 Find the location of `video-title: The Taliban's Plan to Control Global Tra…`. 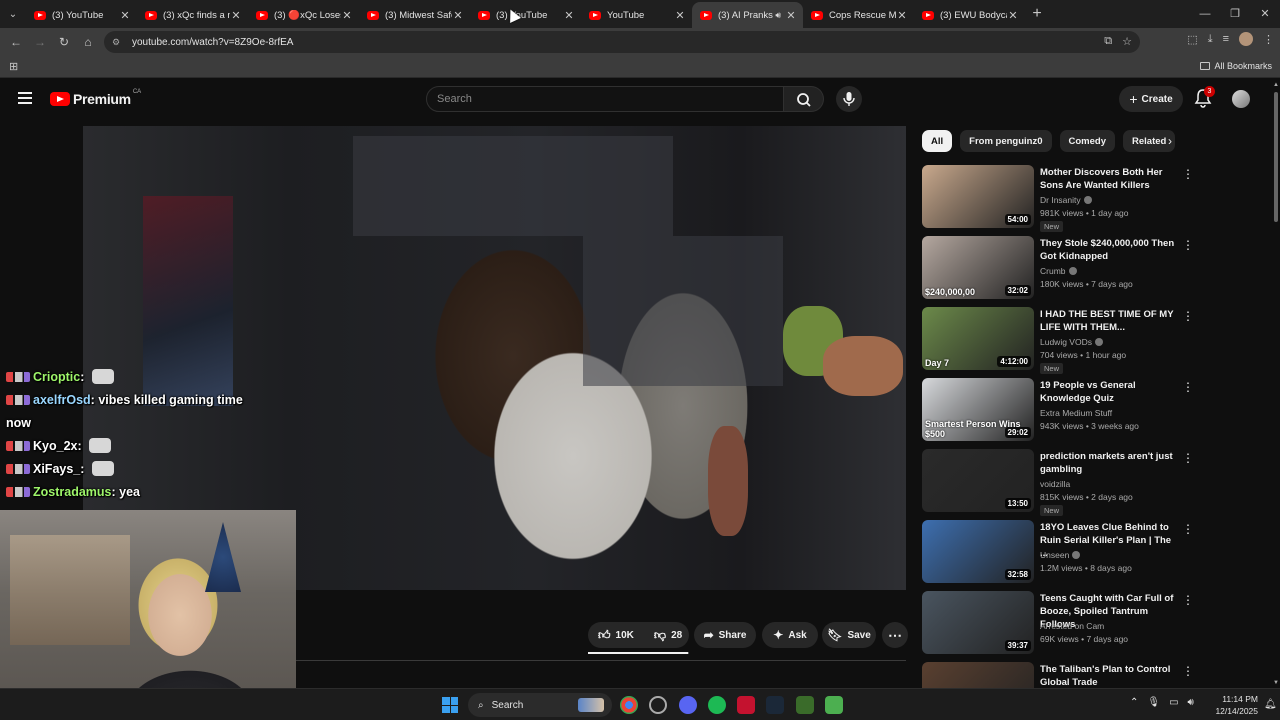

video-title: The Taliban's Plan to Control Global Tra… is located at coordinates (1110, 676).